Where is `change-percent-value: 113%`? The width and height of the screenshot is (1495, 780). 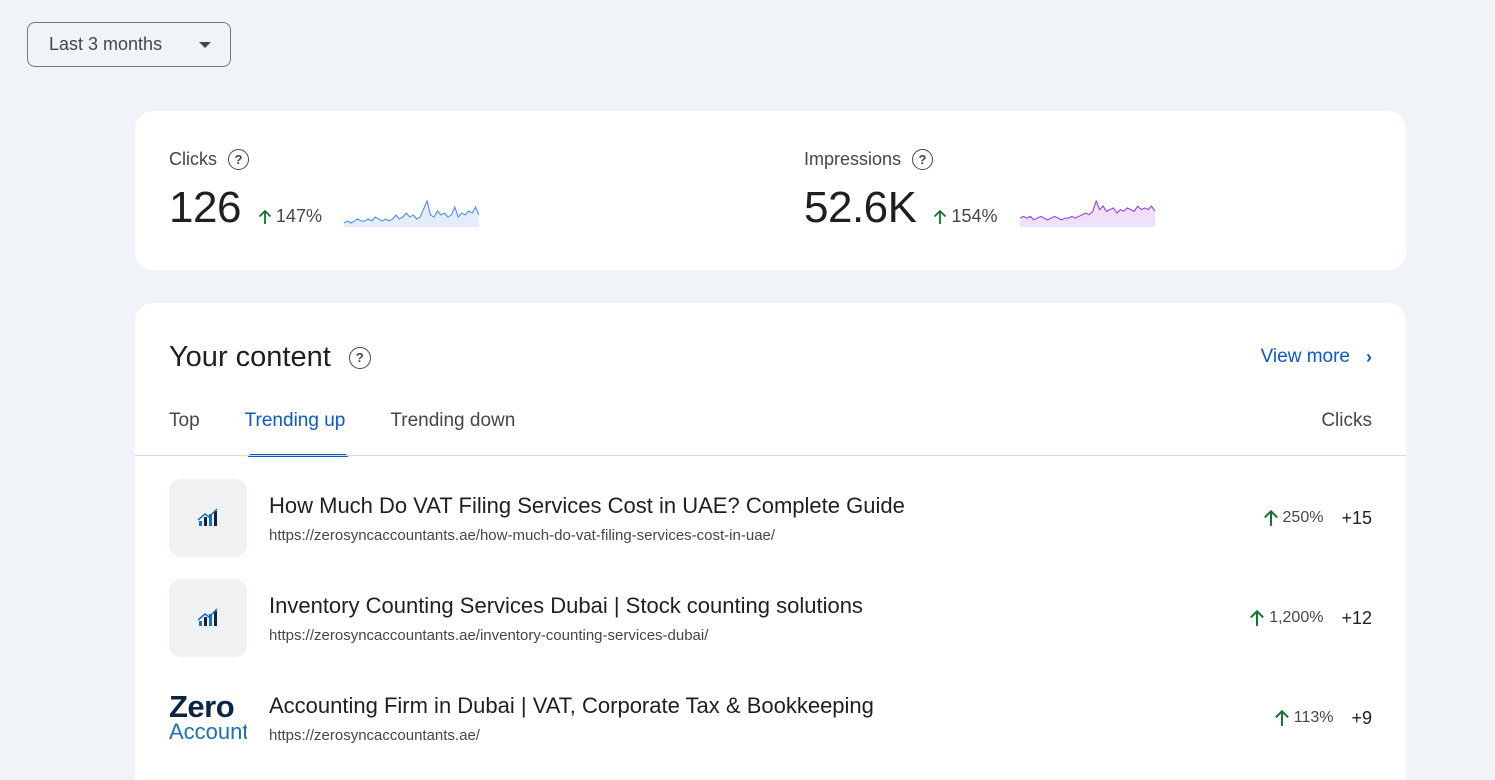 change-percent-value: 113% is located at coordinates (1313, 717).